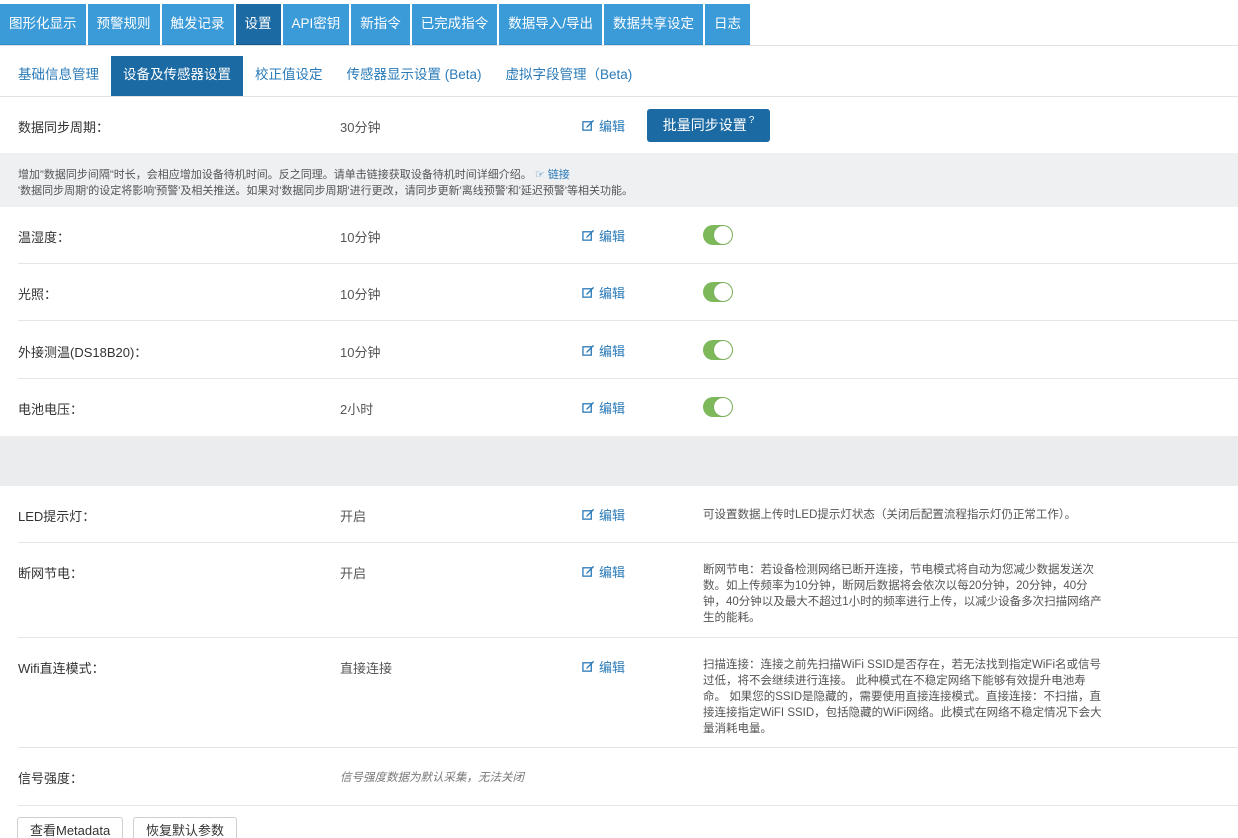  What do you see at coordinates (83, 352) in the screenshot?
I see `sensor-ds18b20-label: 外接测温(DS18B20)：` at bounding box center [83, 352].